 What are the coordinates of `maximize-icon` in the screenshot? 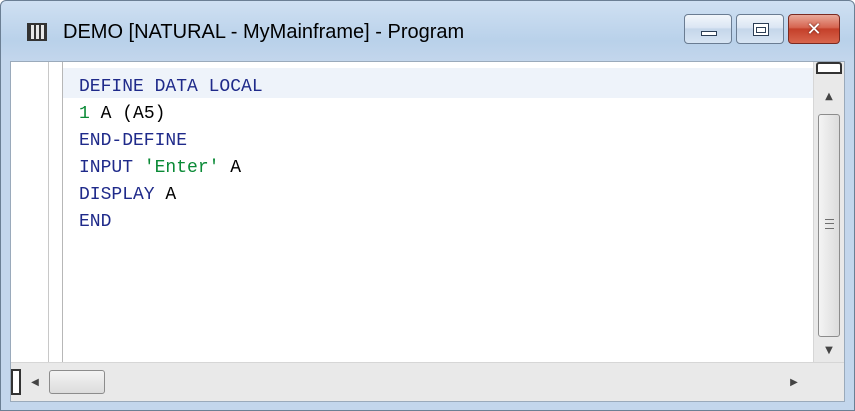 It's located at (761, 29).